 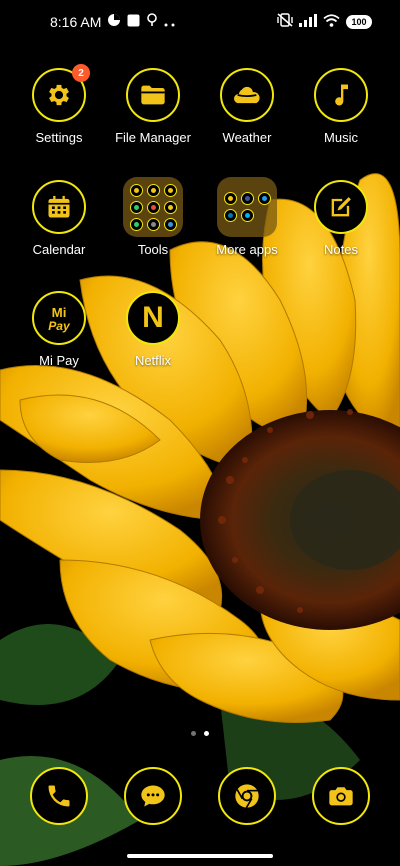 I want to click on status-time: 8:16 AM, so click(x=76, y=21).